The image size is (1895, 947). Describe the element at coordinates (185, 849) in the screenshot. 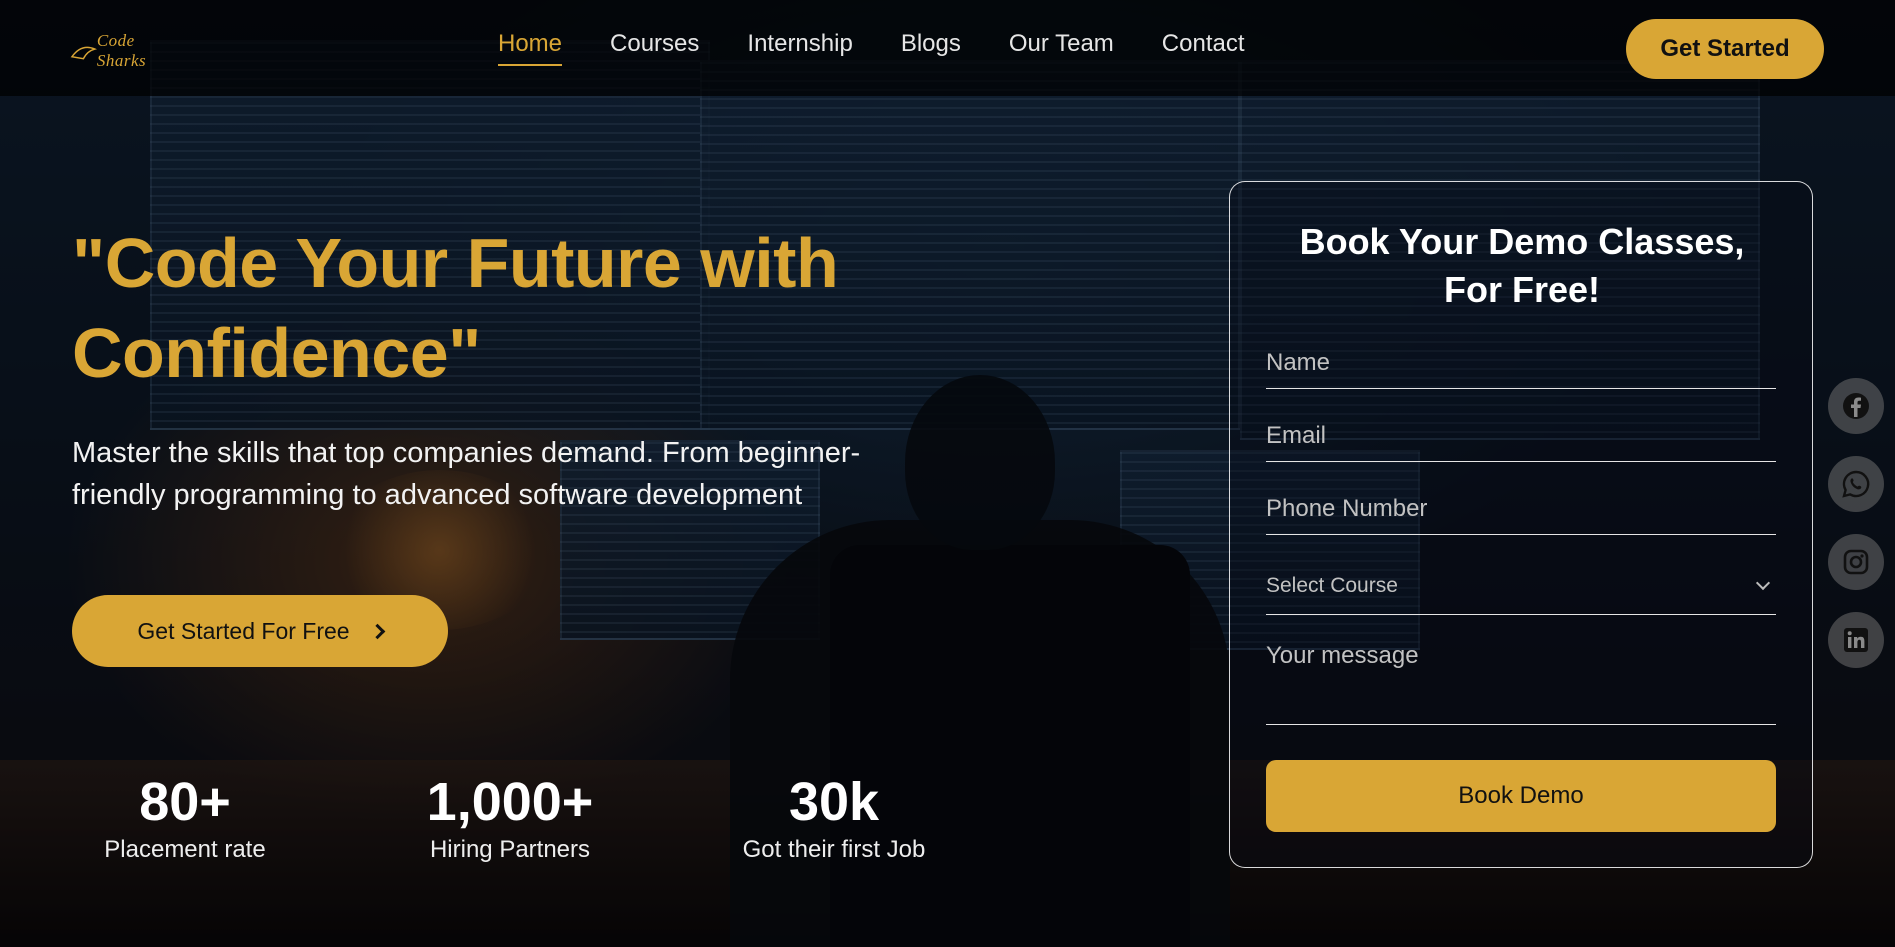

I see `stat-label: Placement rate` at that location.